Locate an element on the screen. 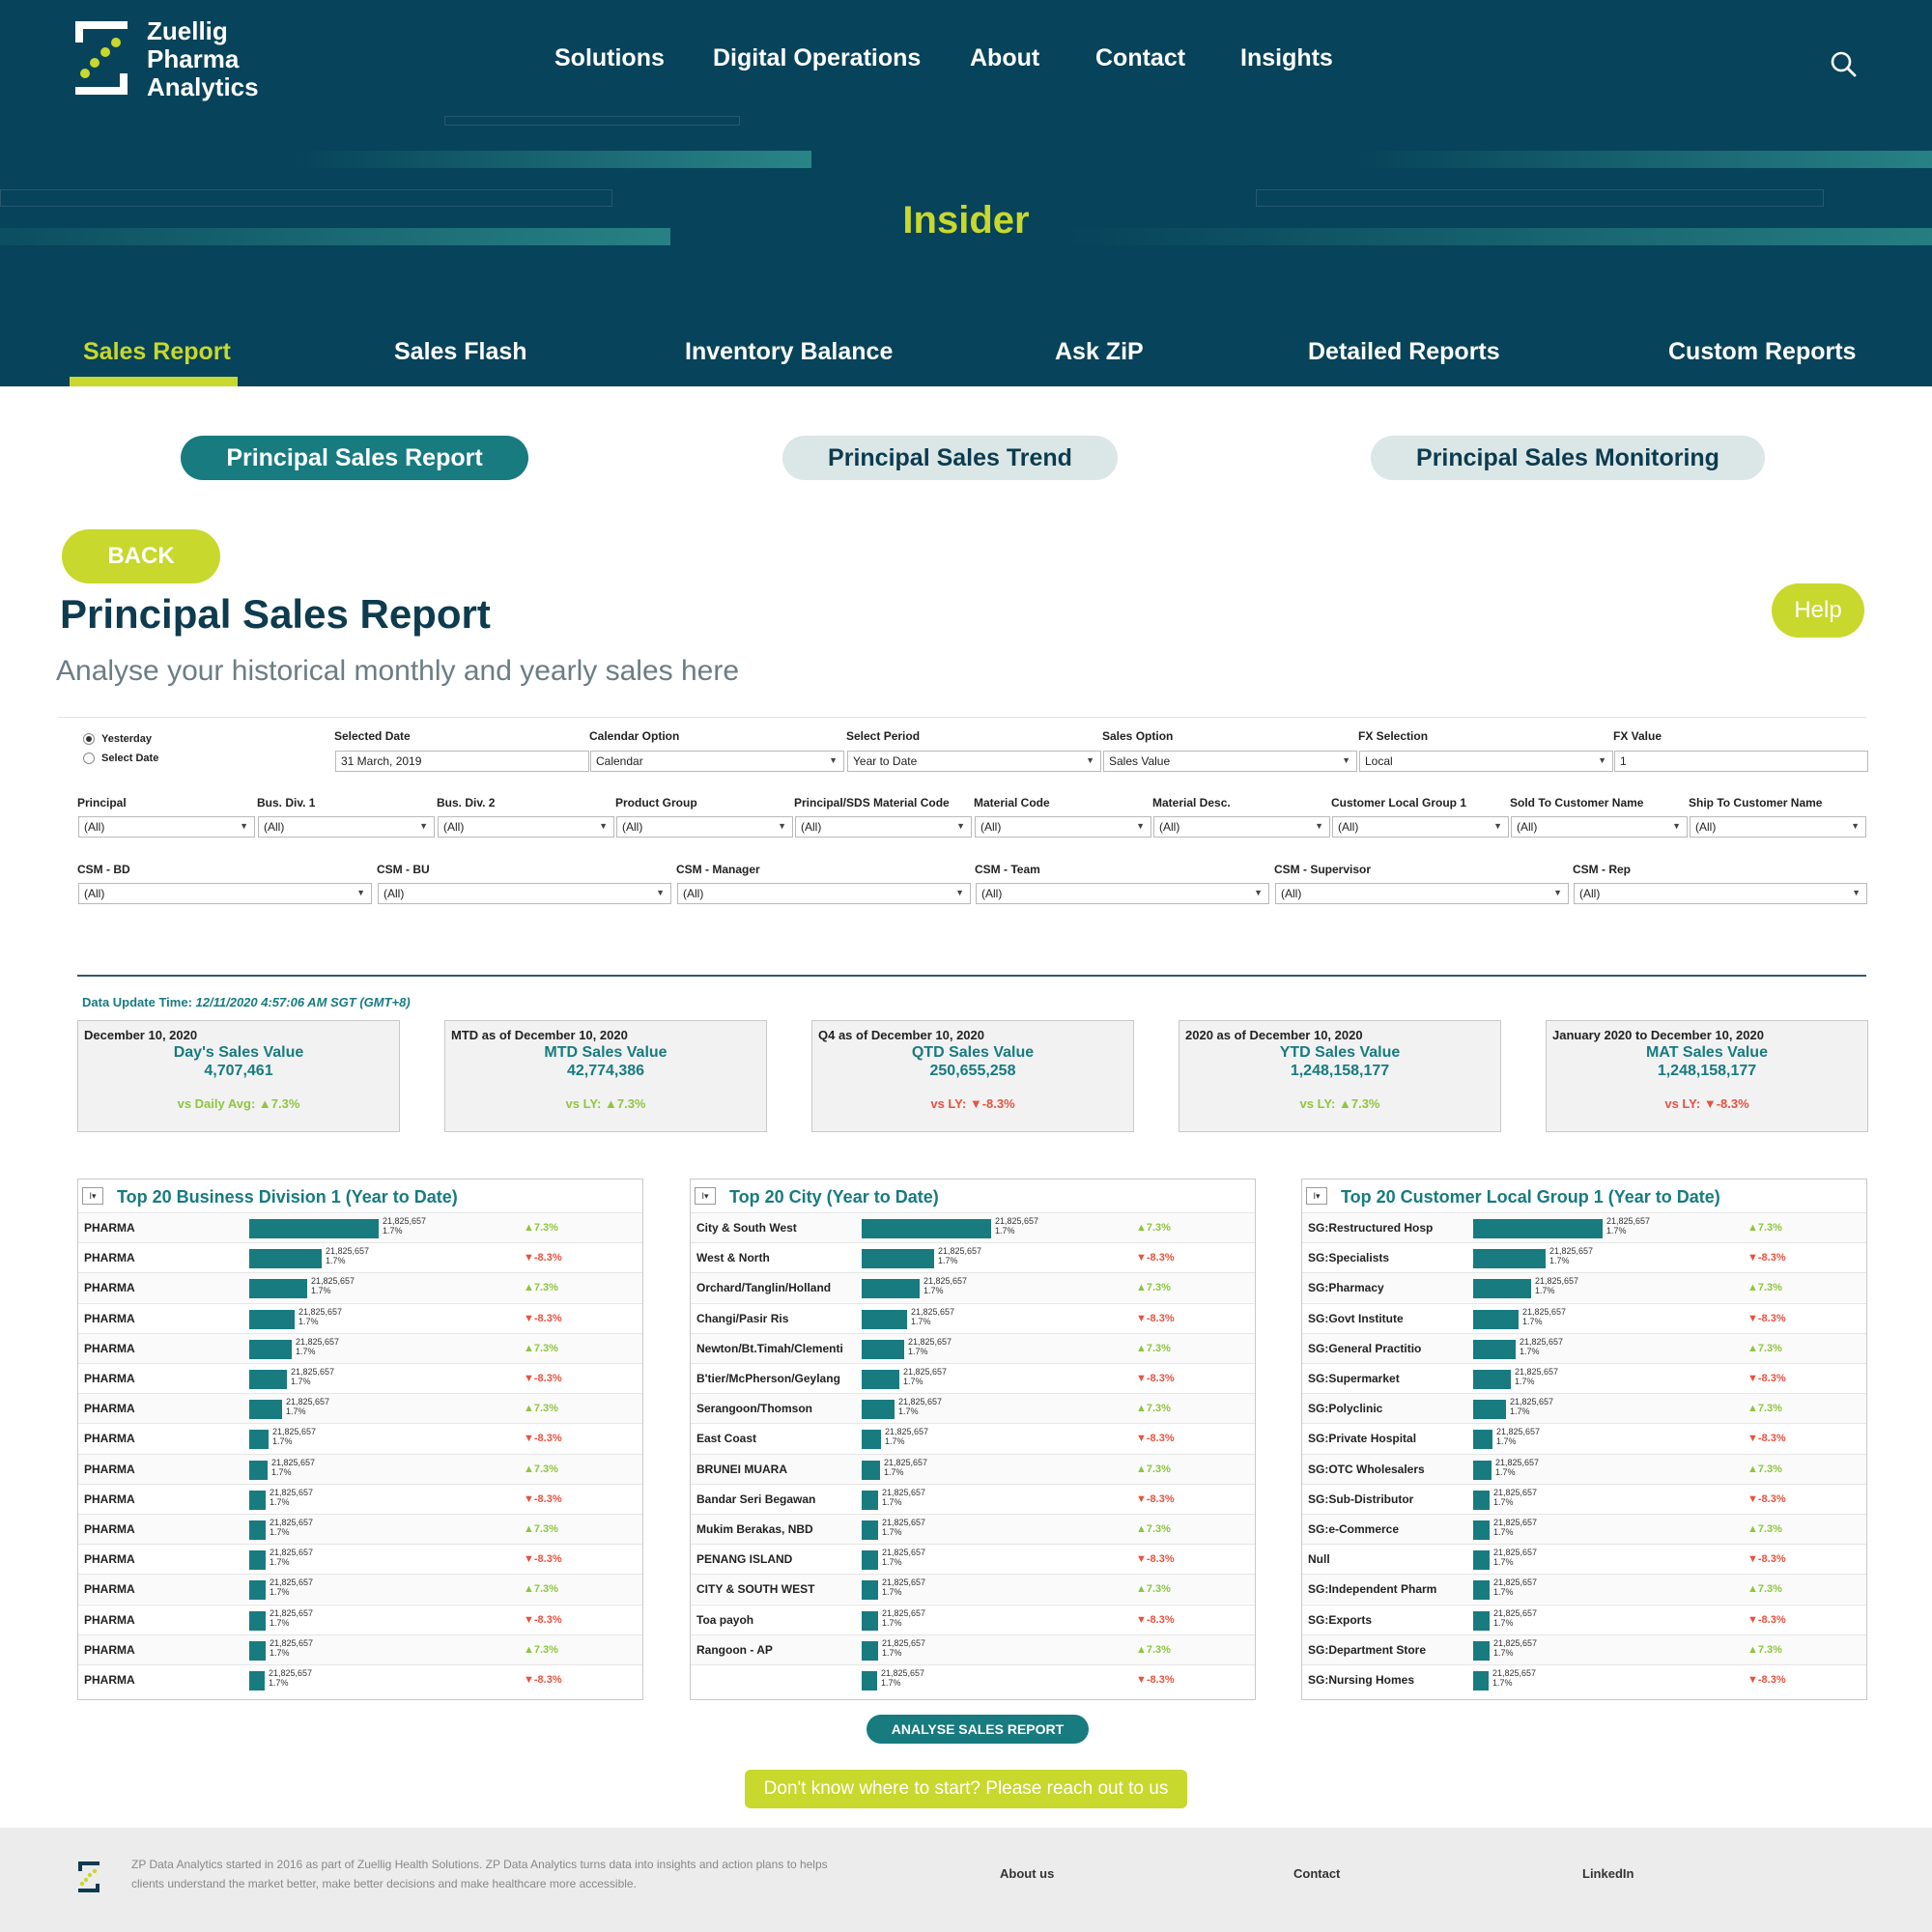 The image size is (1932, 1932). table-row: PENANG ISLAND 21,825,657 1.7% ▼-8.3% is located at coordinates (973, 1559).